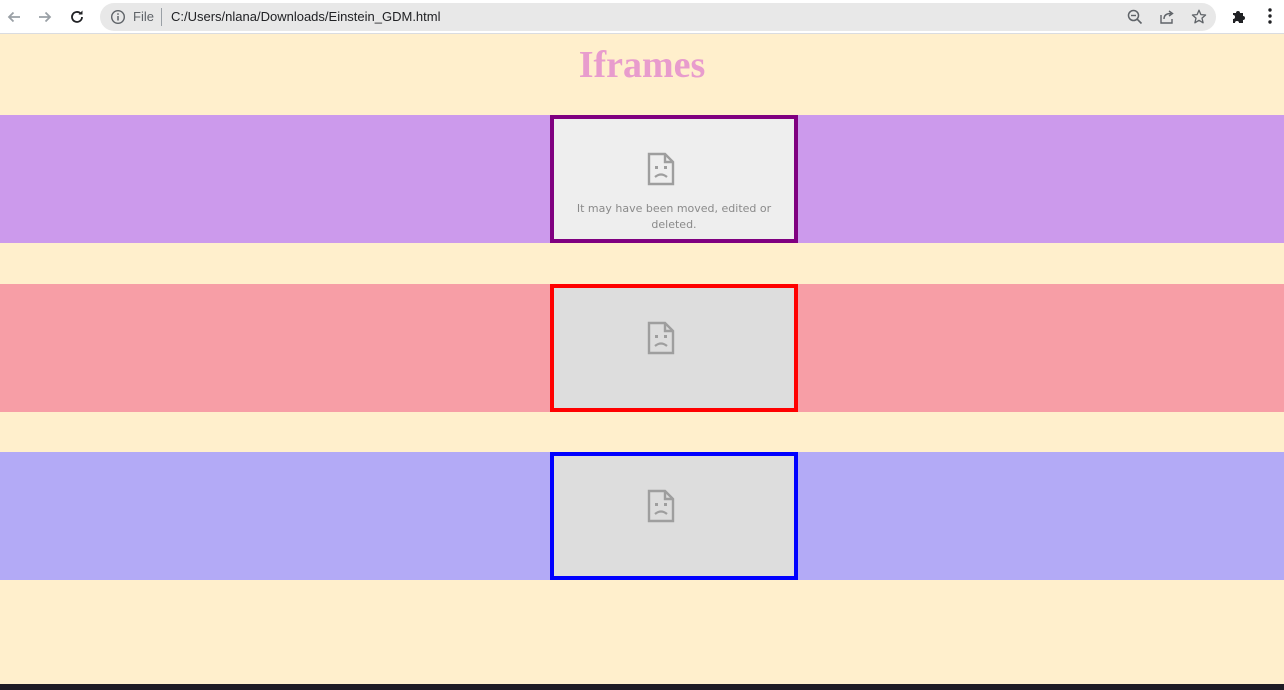 This screenshot has height=690, width=1284. Describe the element at coordinates (642, 65) in the screenshot. I see `page-title: Iframes` at that location.